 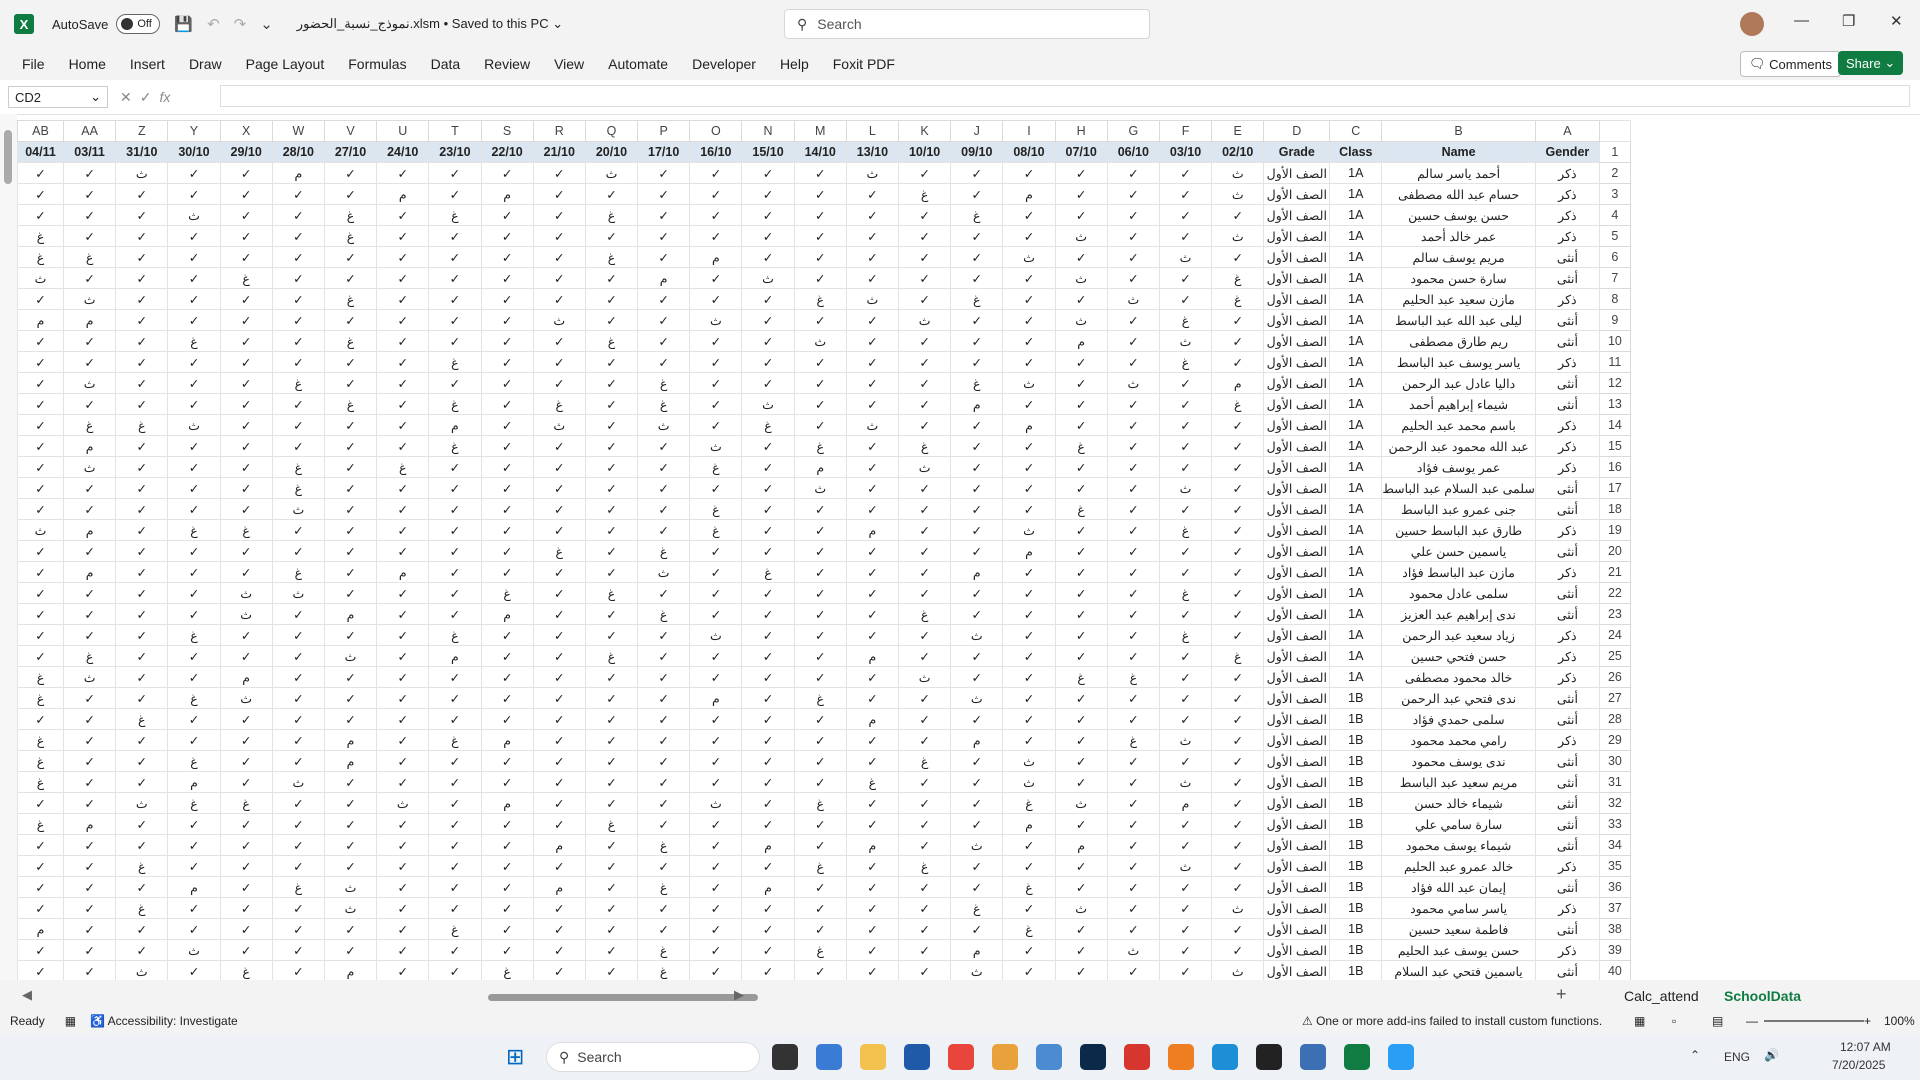 What do you see at coordinates (1133, 131) in the screenshot?
I see `column-header: G` at bounding box center [1133, 131].